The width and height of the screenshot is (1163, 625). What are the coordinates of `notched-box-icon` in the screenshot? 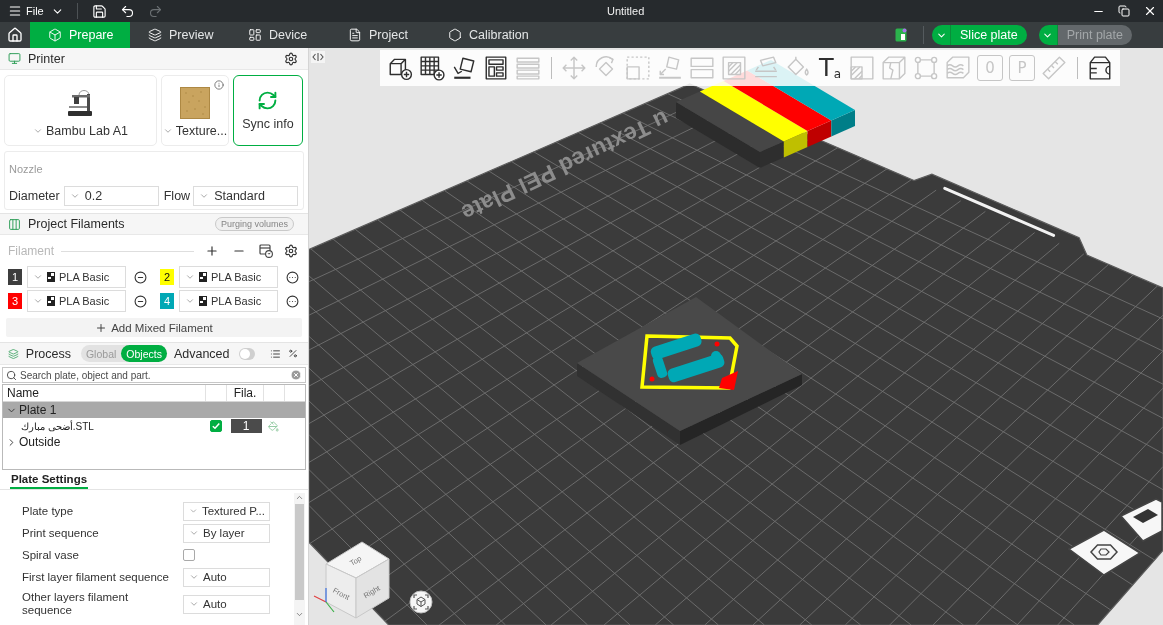 It's located at (1100, 68).